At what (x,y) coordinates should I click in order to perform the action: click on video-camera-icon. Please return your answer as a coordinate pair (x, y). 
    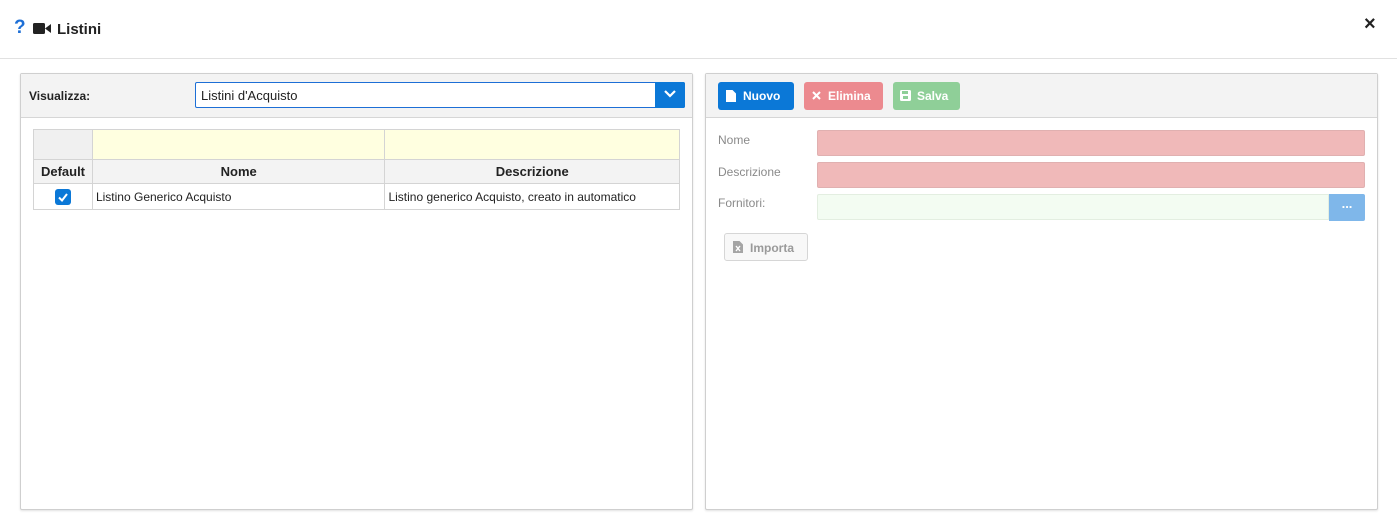
    Looking at the image, I should click on (42, 28).